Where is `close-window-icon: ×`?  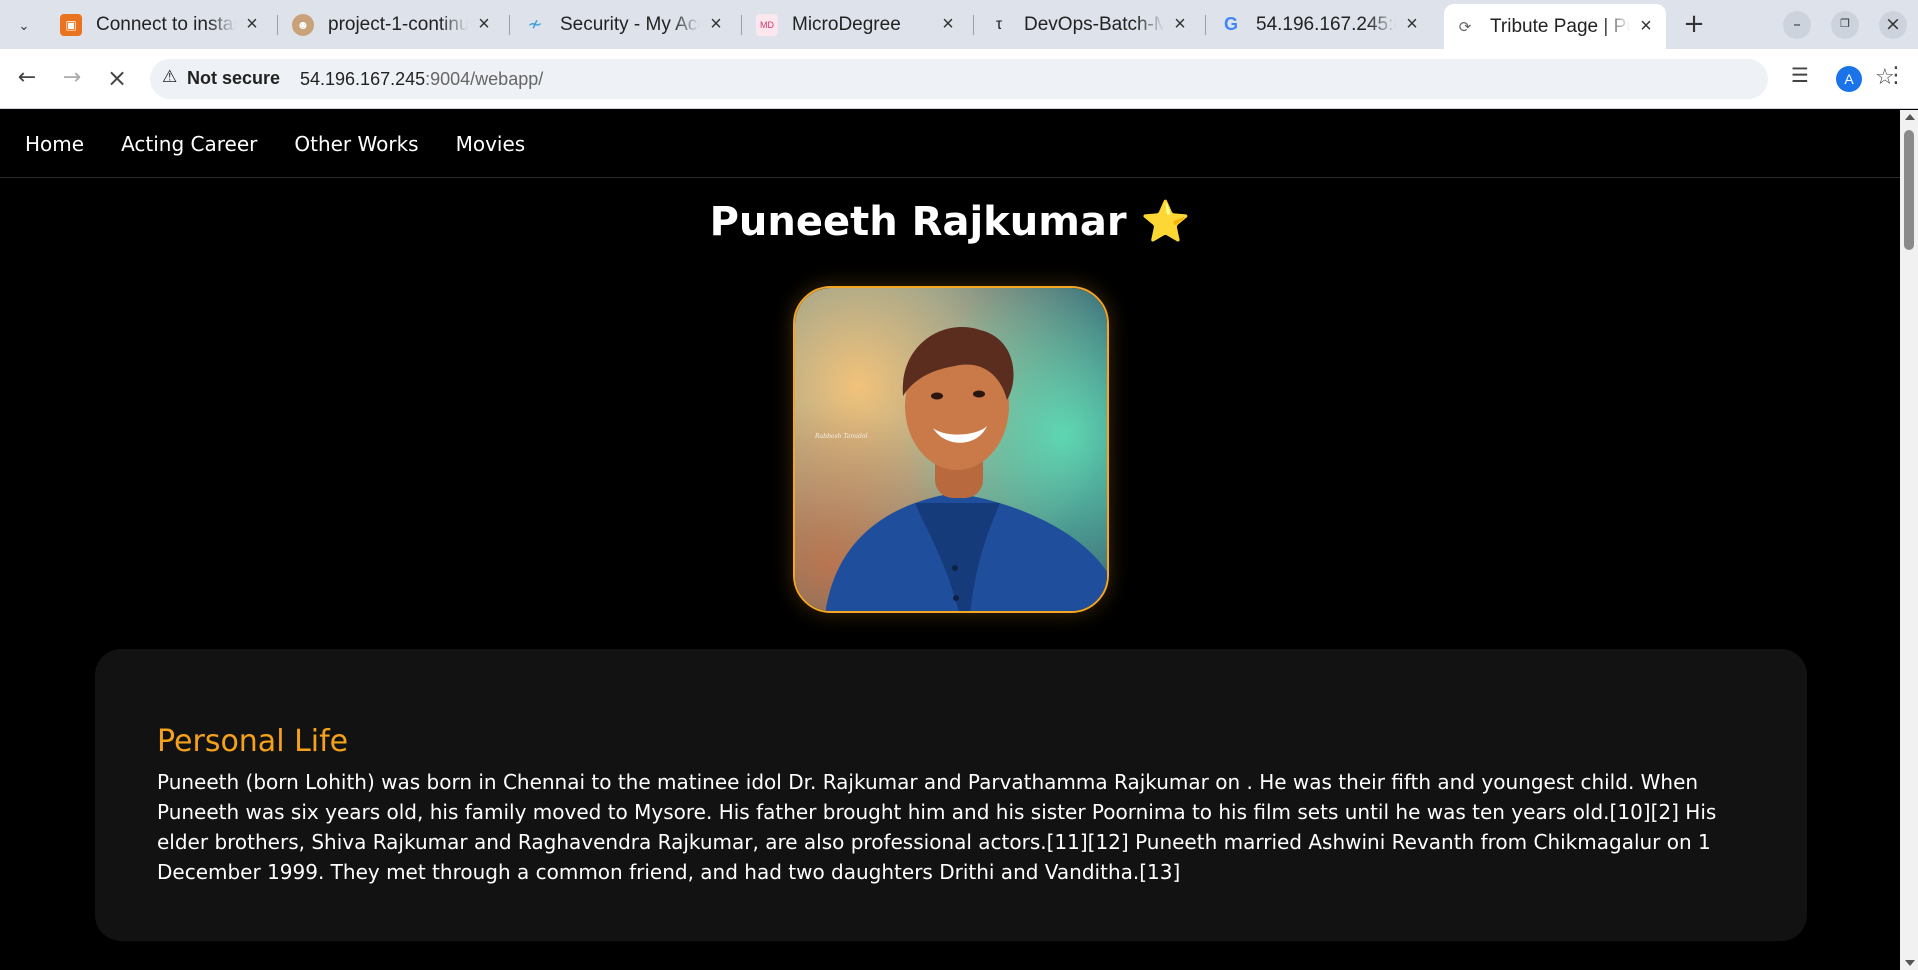 close-window-icon: × is located at coordinates (1893, 25).